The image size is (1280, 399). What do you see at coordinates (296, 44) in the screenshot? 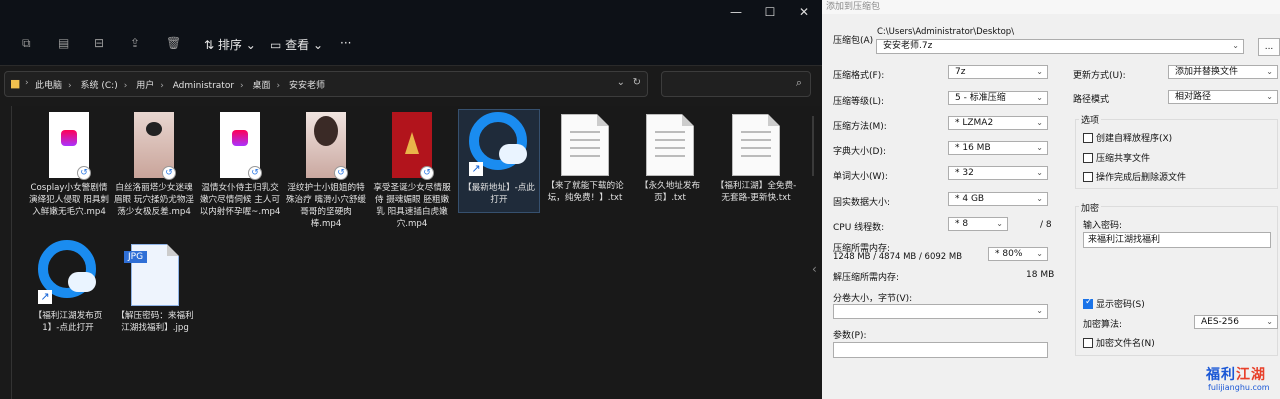
I see `view-button: ▭ 查看 ⌄` at bounding box center [296, 44].